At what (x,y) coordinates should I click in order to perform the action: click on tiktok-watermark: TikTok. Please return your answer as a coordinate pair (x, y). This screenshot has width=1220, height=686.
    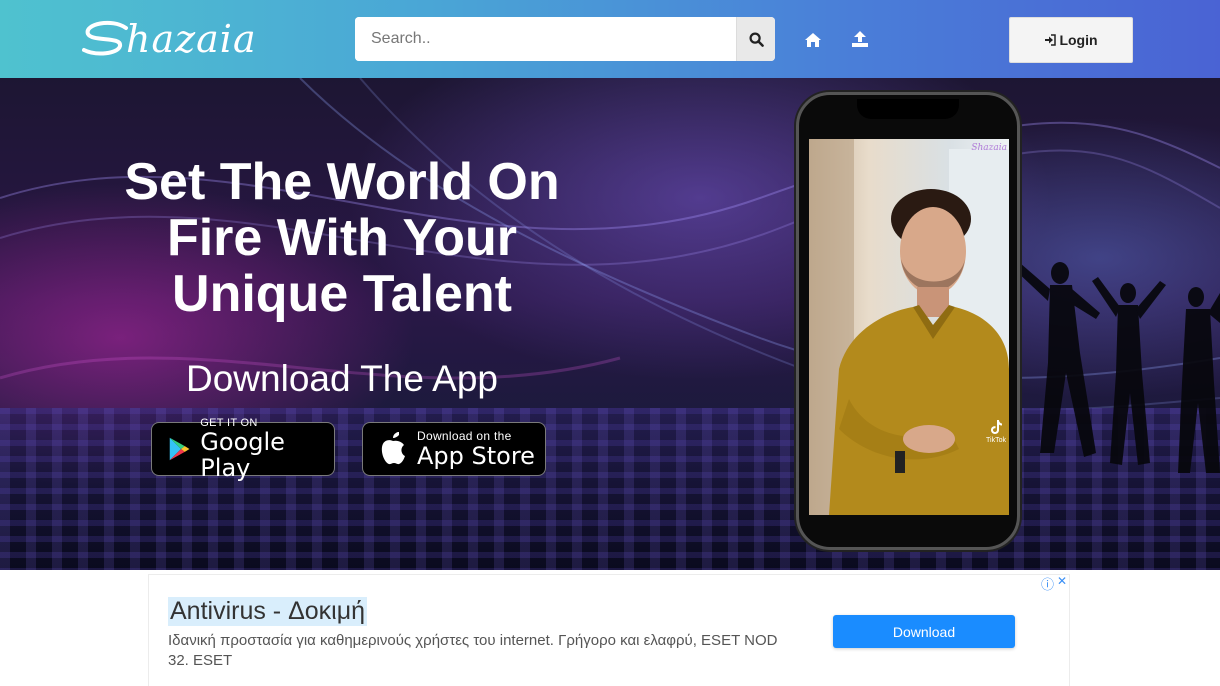
    Looking at the image, I should click on (996, 431).